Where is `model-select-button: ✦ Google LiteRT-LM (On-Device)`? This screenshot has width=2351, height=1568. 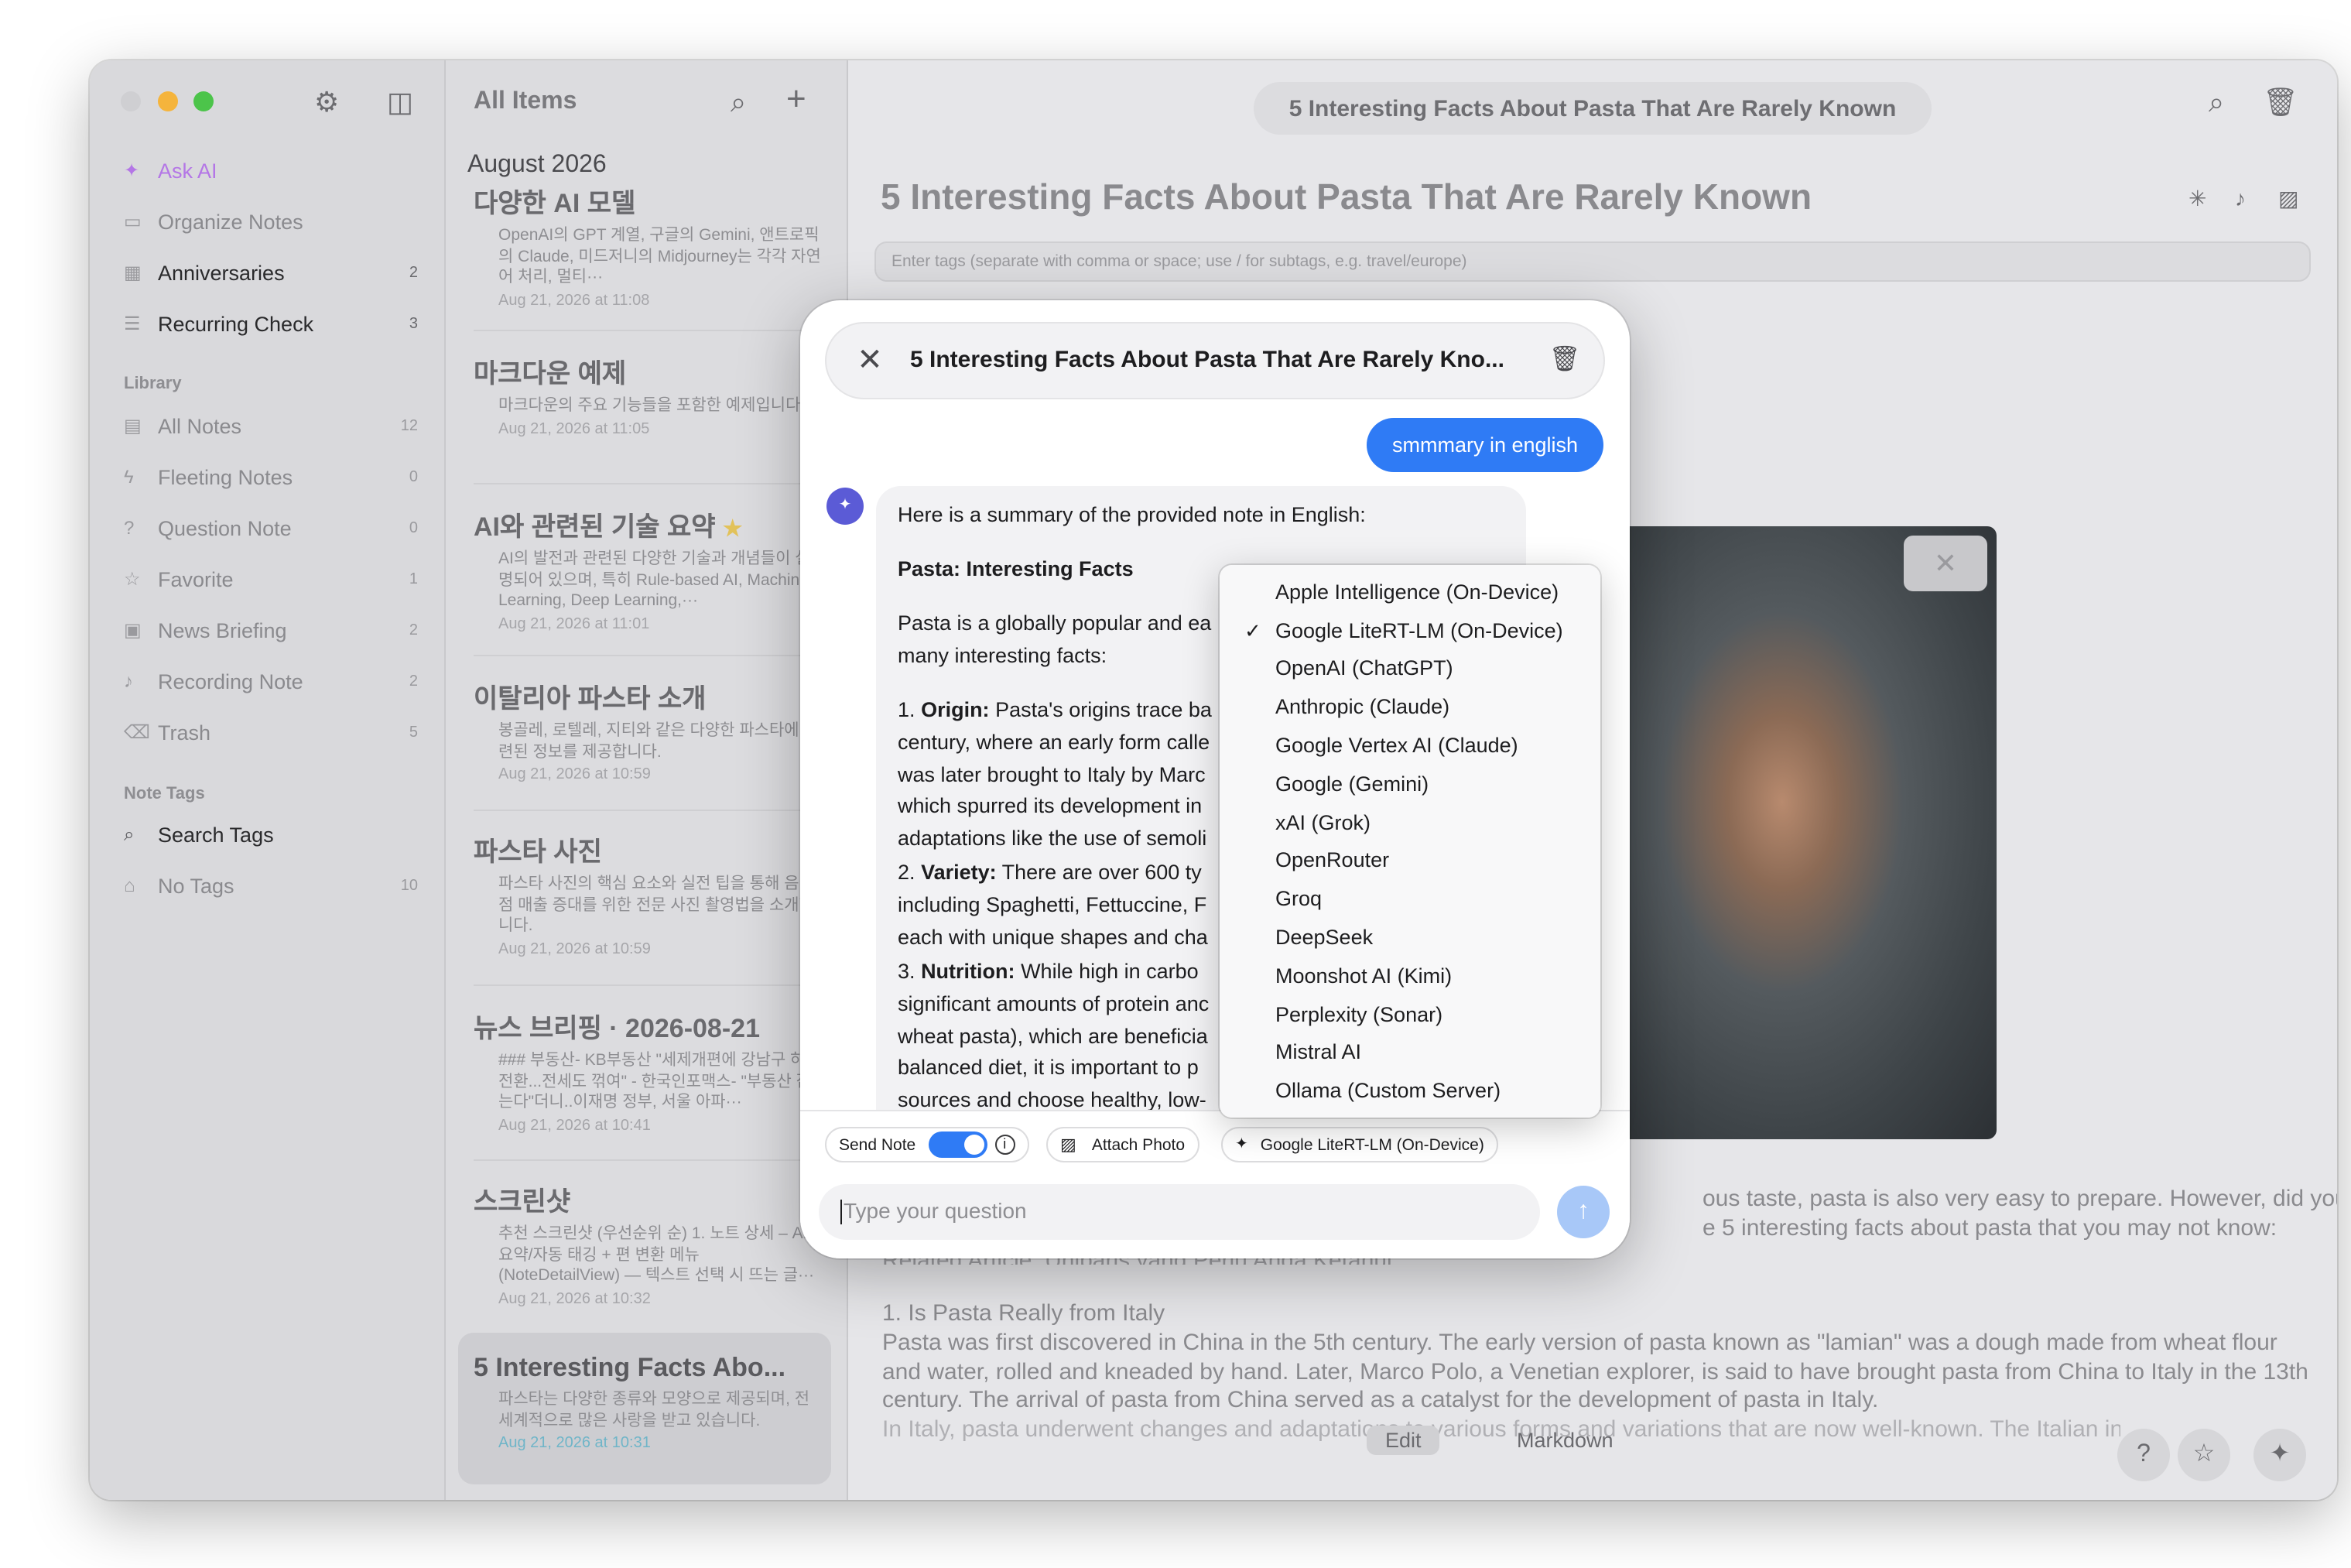
model-select-button: ✦ Google LiteRT-LM (On-Device) is located at coordinates (1359, 1144).